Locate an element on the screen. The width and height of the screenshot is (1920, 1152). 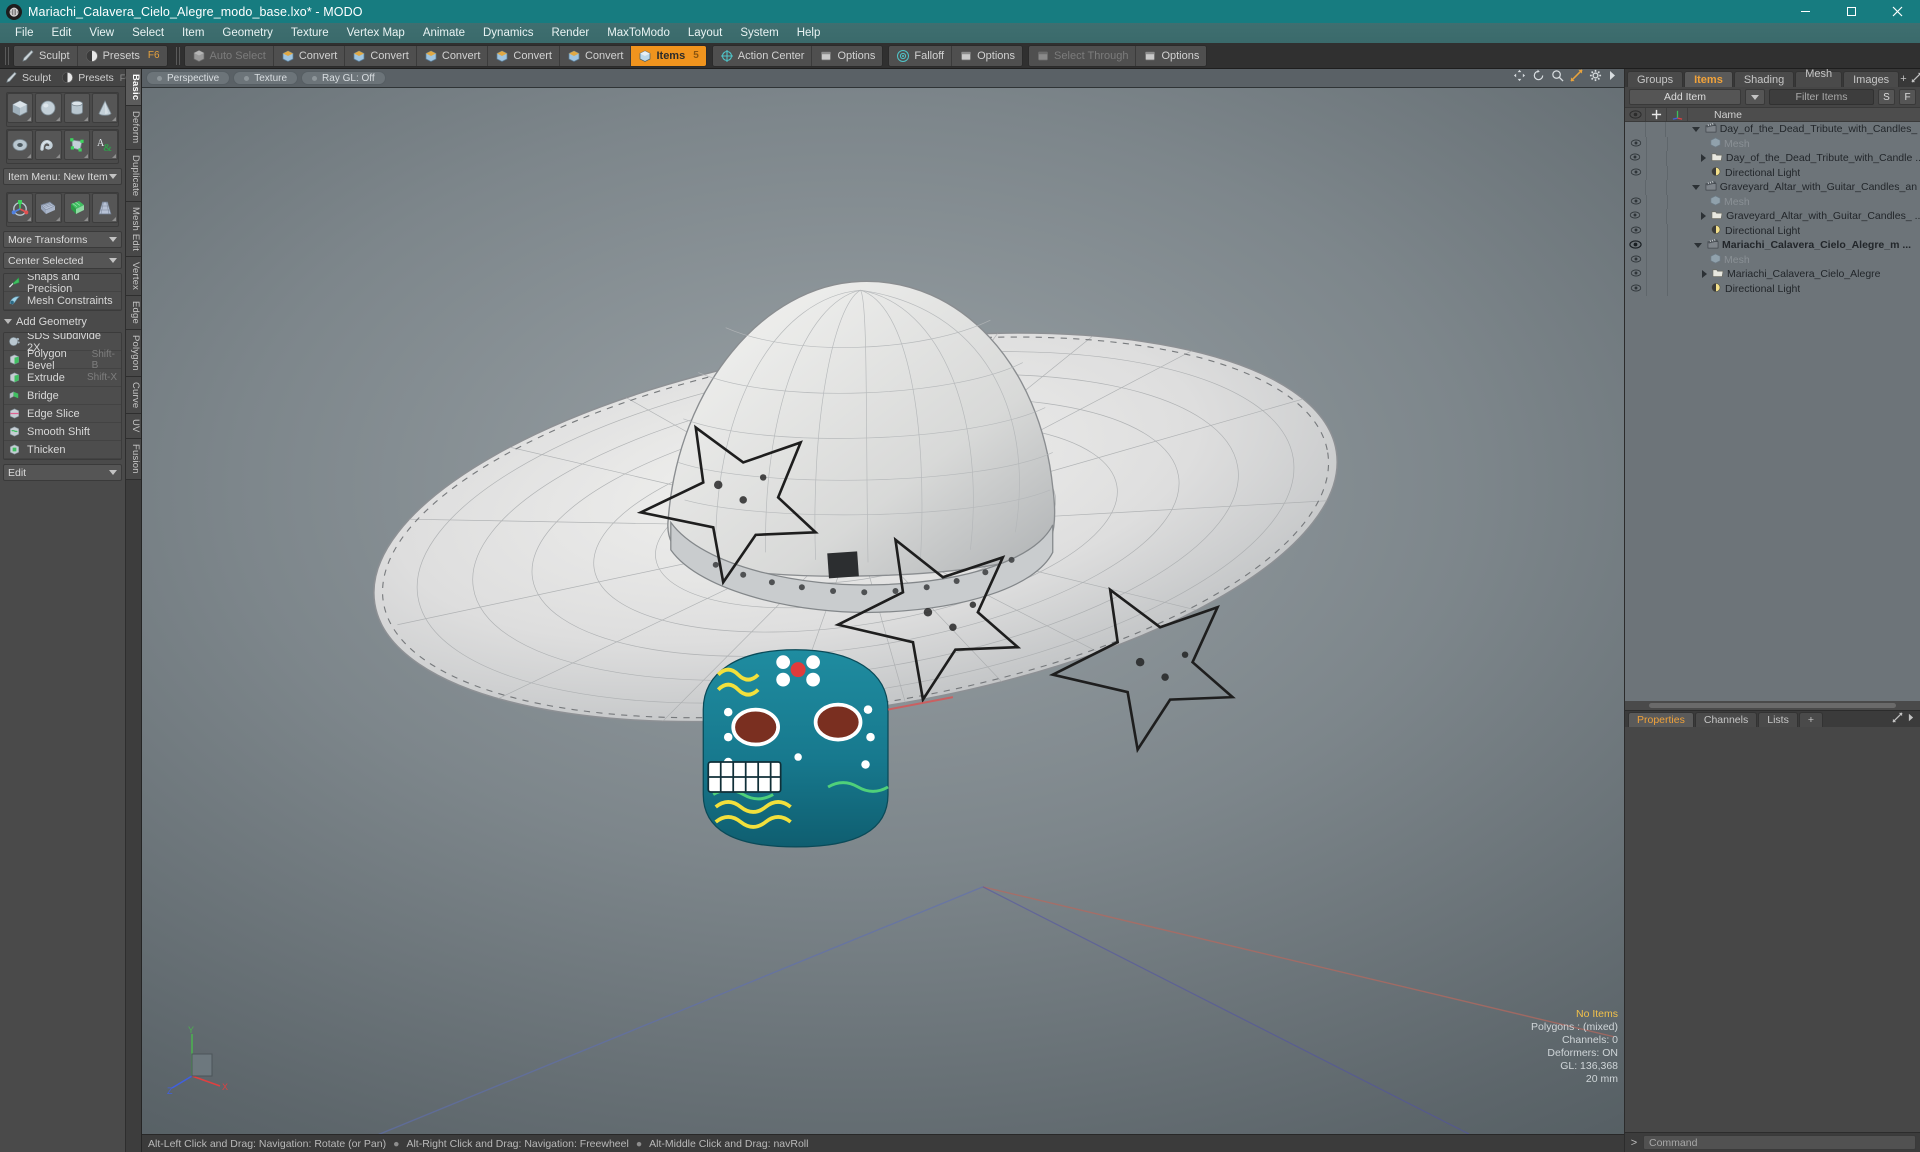
tab-polygon: Polygon is located at coordinates (133, 354).